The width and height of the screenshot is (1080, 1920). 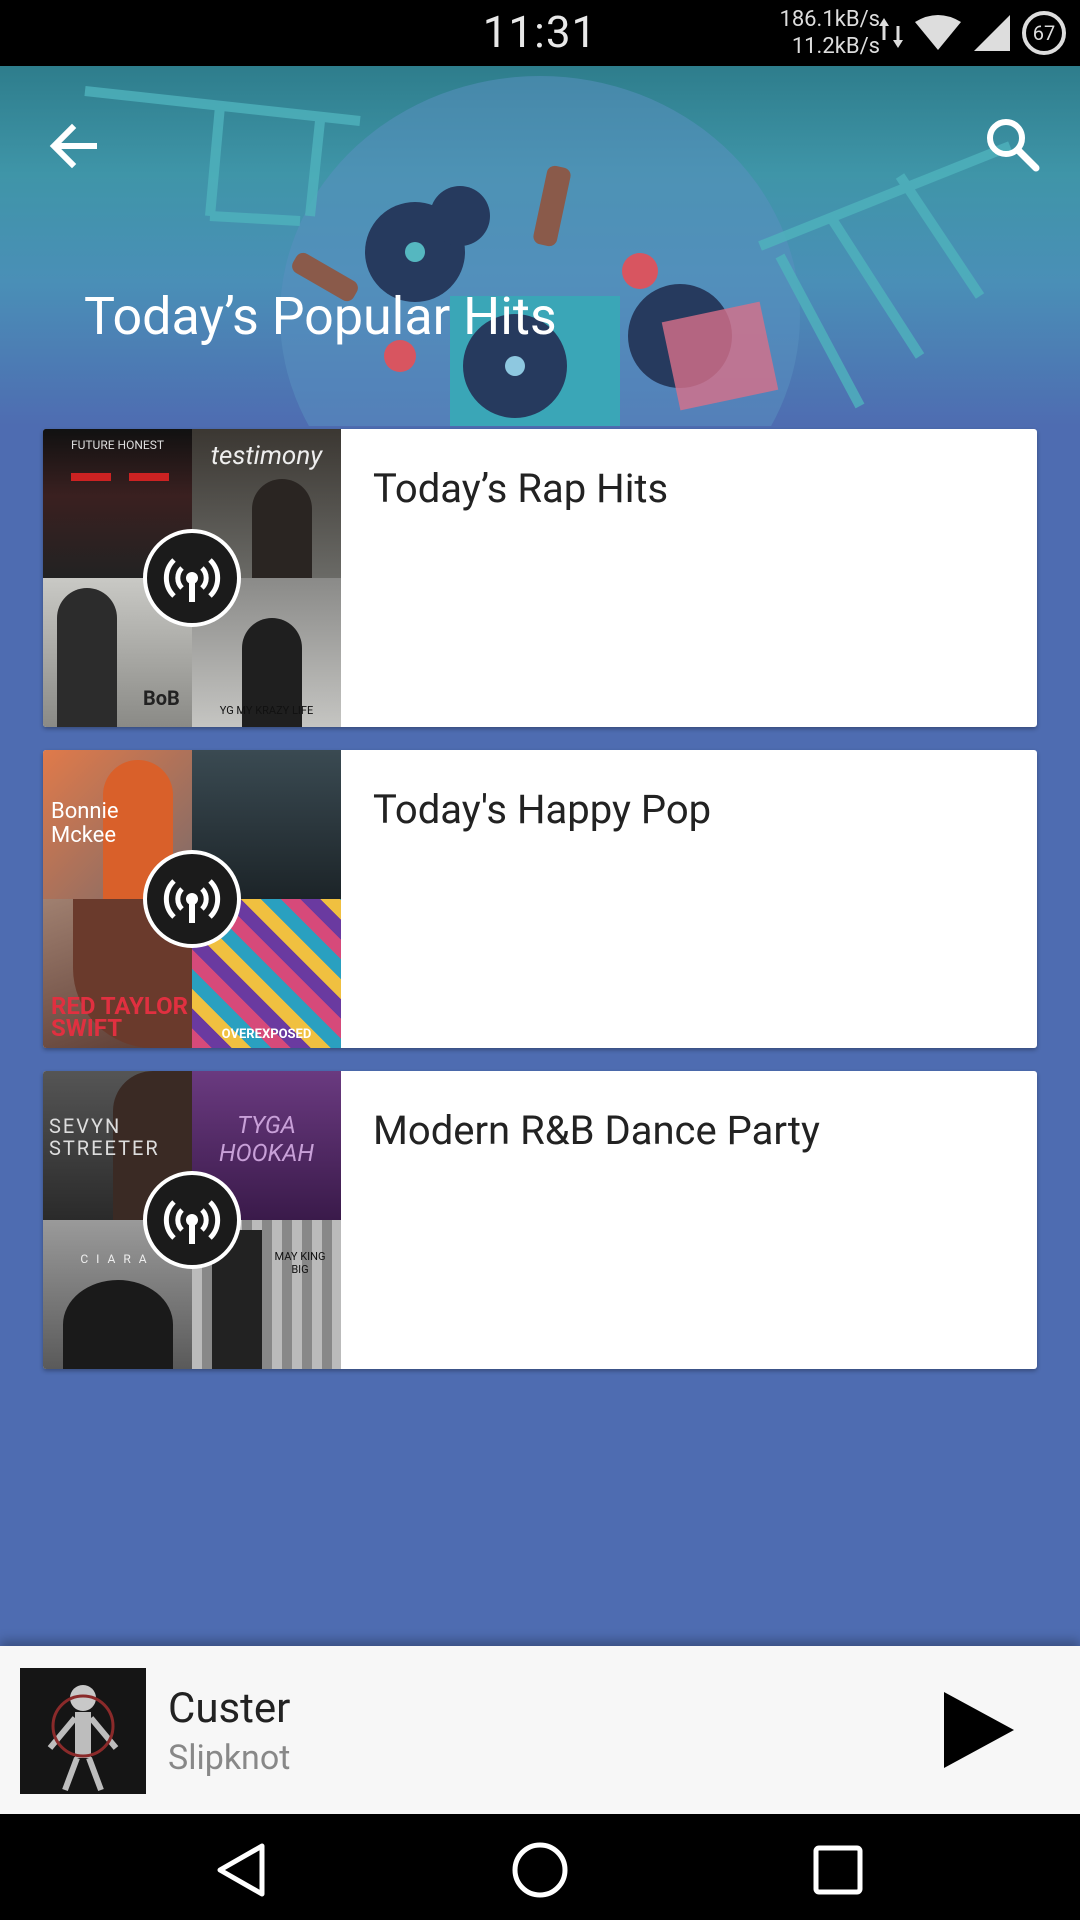 What do you see at coordinates (979, 1730) in the screenshot?
I see `play-icon` at bounding box center [979, 1730].